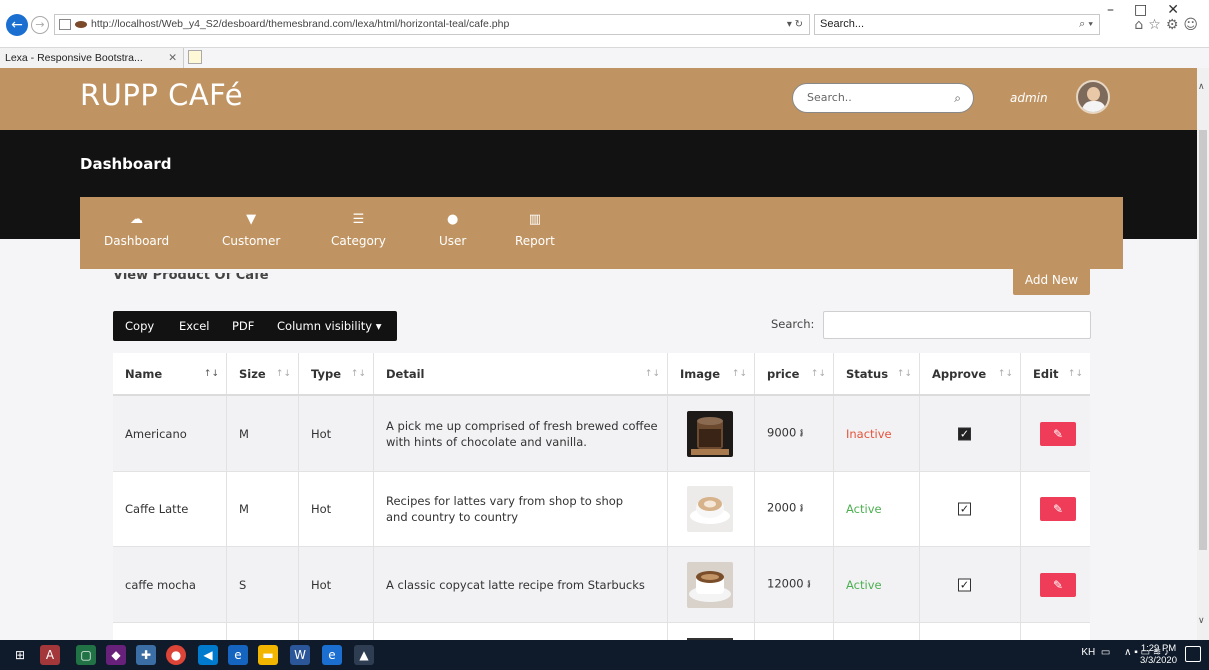 The width and height of the screenshot is (1209, 670). Describe the element at coordinates (81, 24) in the screenshot. I see `site-favicon-icon` at that location.